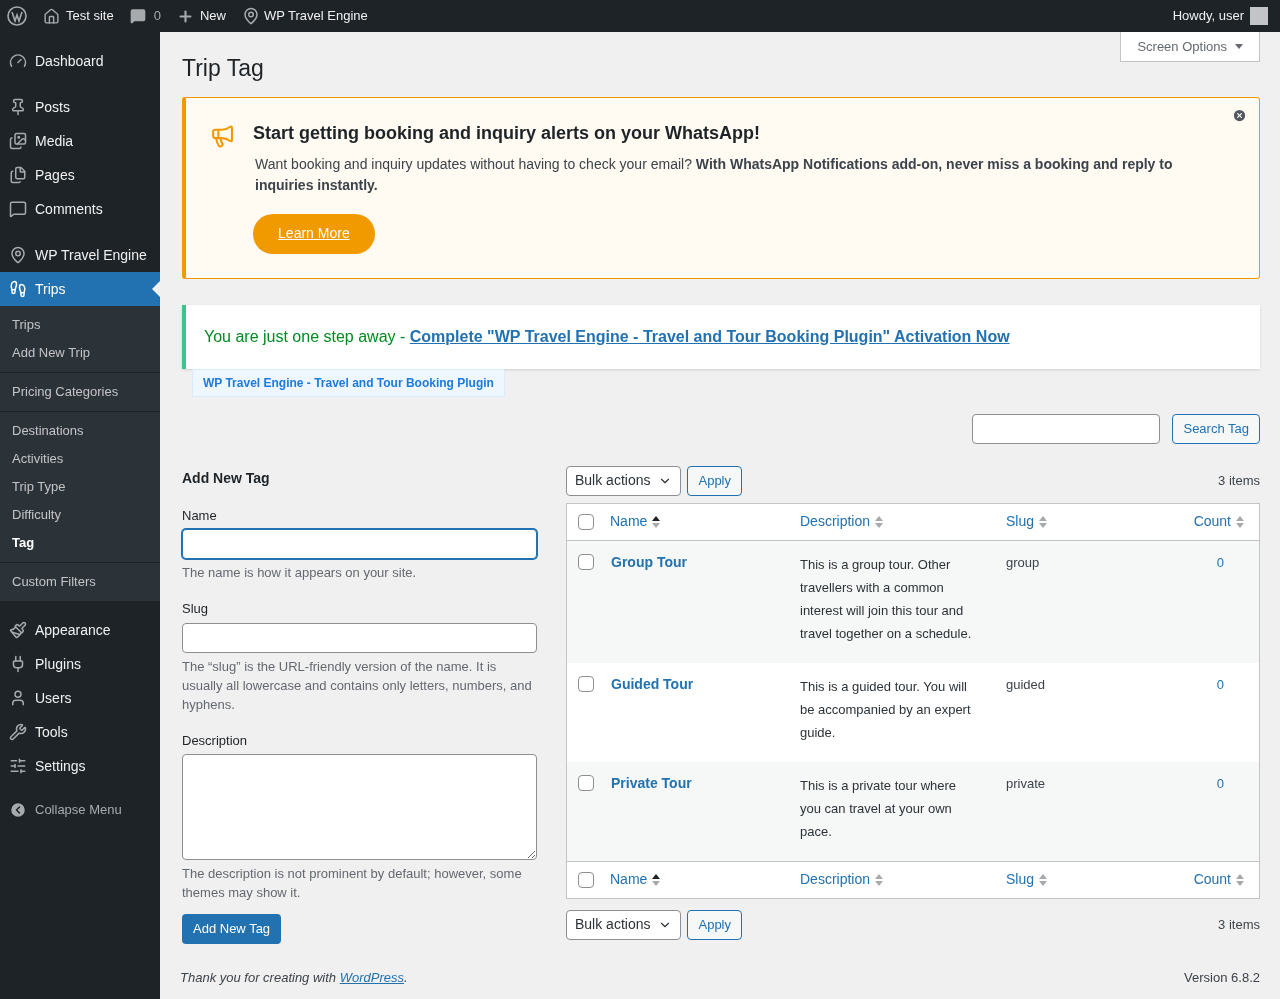  Describe the element at coordinates (1190, 47) in the screenshot. I see `screen-options-button: Screen Options` at that location.